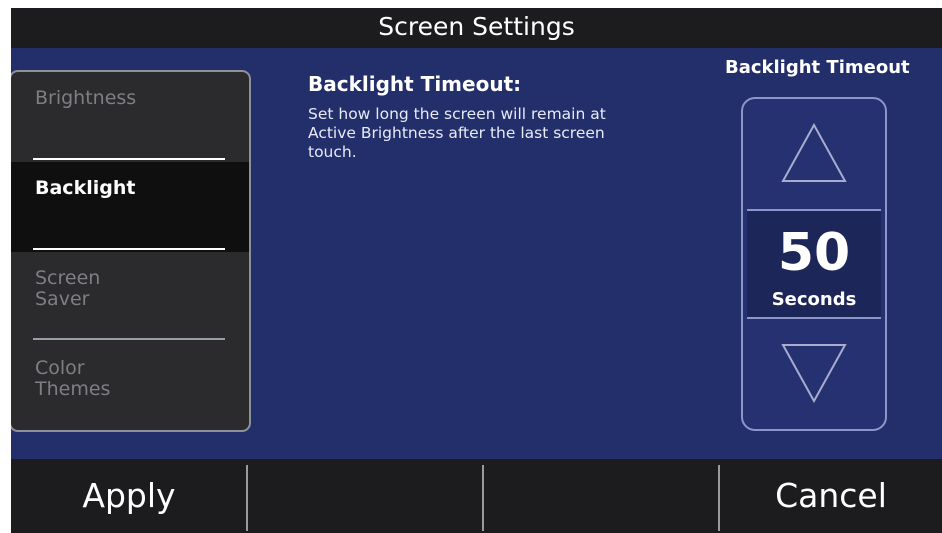  Describe the element at coordinates (129, 496) in the screenshot. I see `apply-button: Apply` at that location.